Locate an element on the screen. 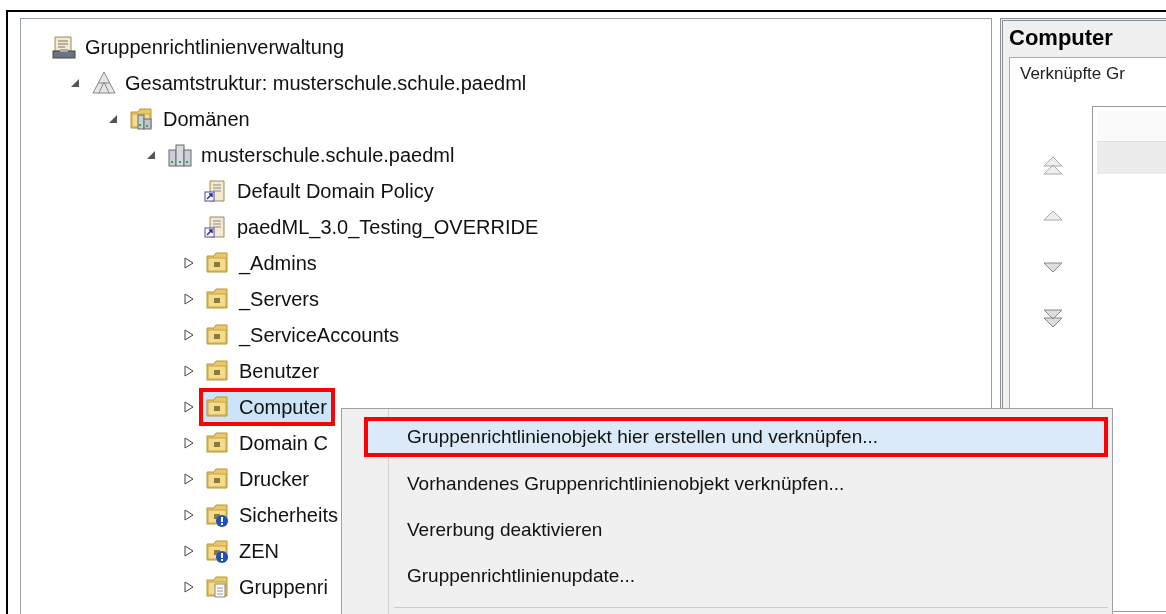  tree-item: Benutzer is located at coordinates (263, 371).